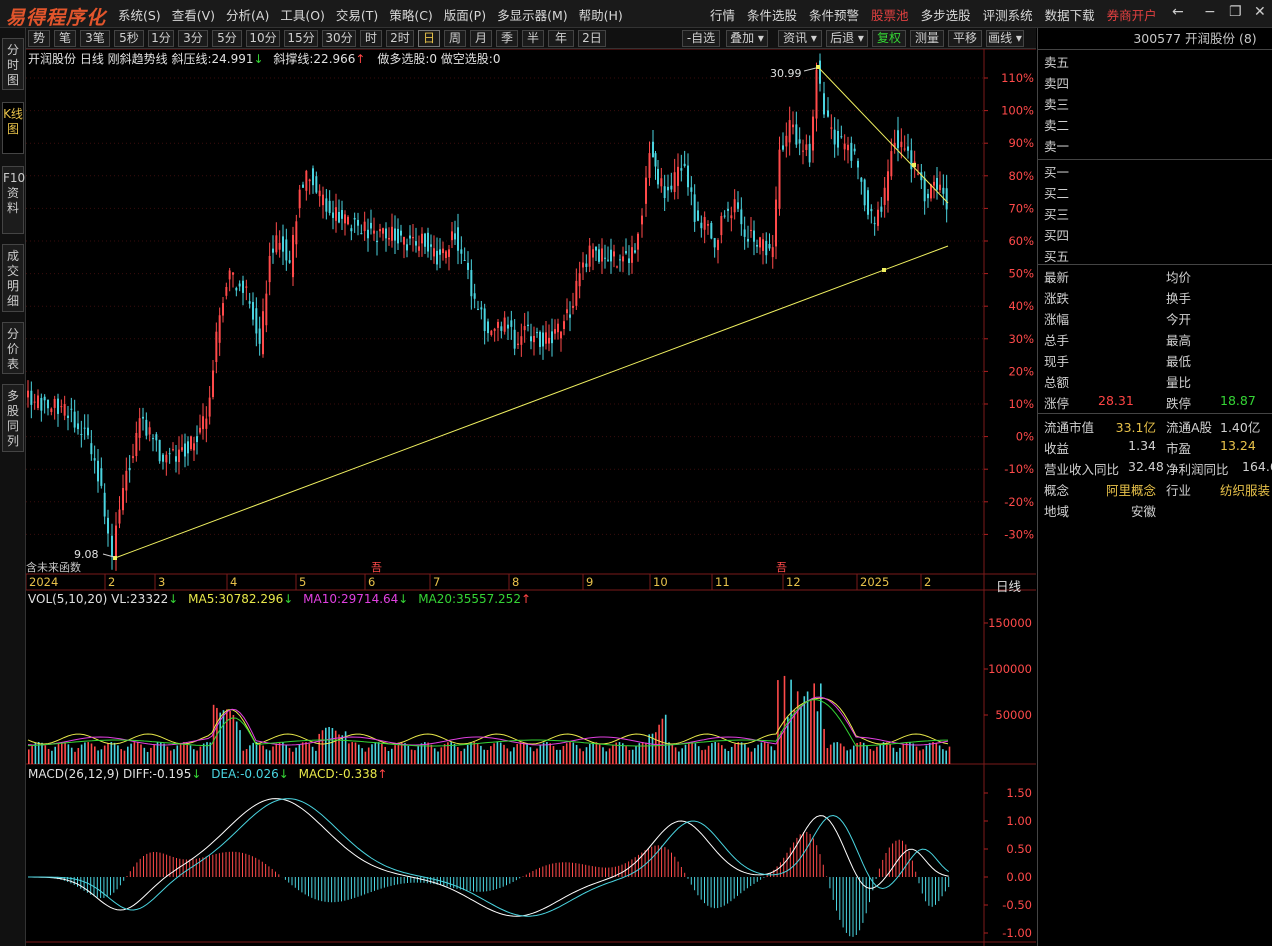  What do you see at coordinates (139, 14) in the screenshot?
I see `menu-system: 系统(S)` at bounding box center [139, 14].